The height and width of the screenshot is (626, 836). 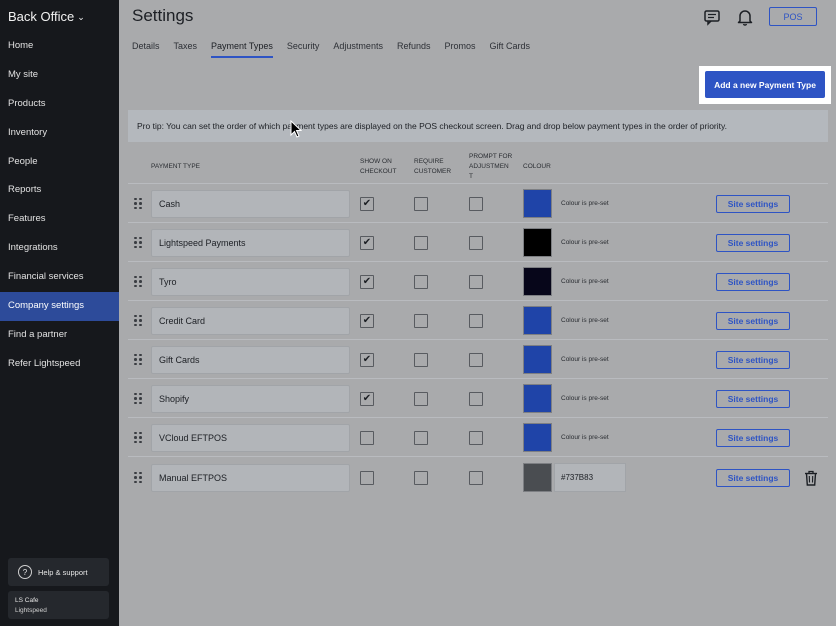 I want to click on sidebar-item-my-site: My site, so click(x=59, y=75).